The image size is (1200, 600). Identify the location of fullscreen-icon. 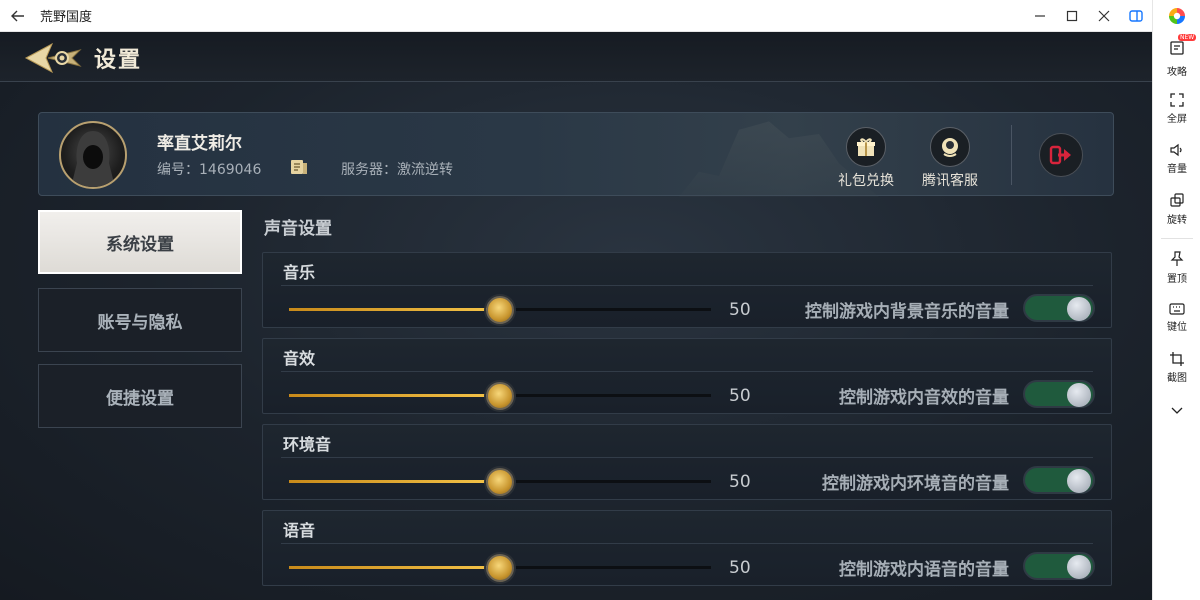
(1177, 100).